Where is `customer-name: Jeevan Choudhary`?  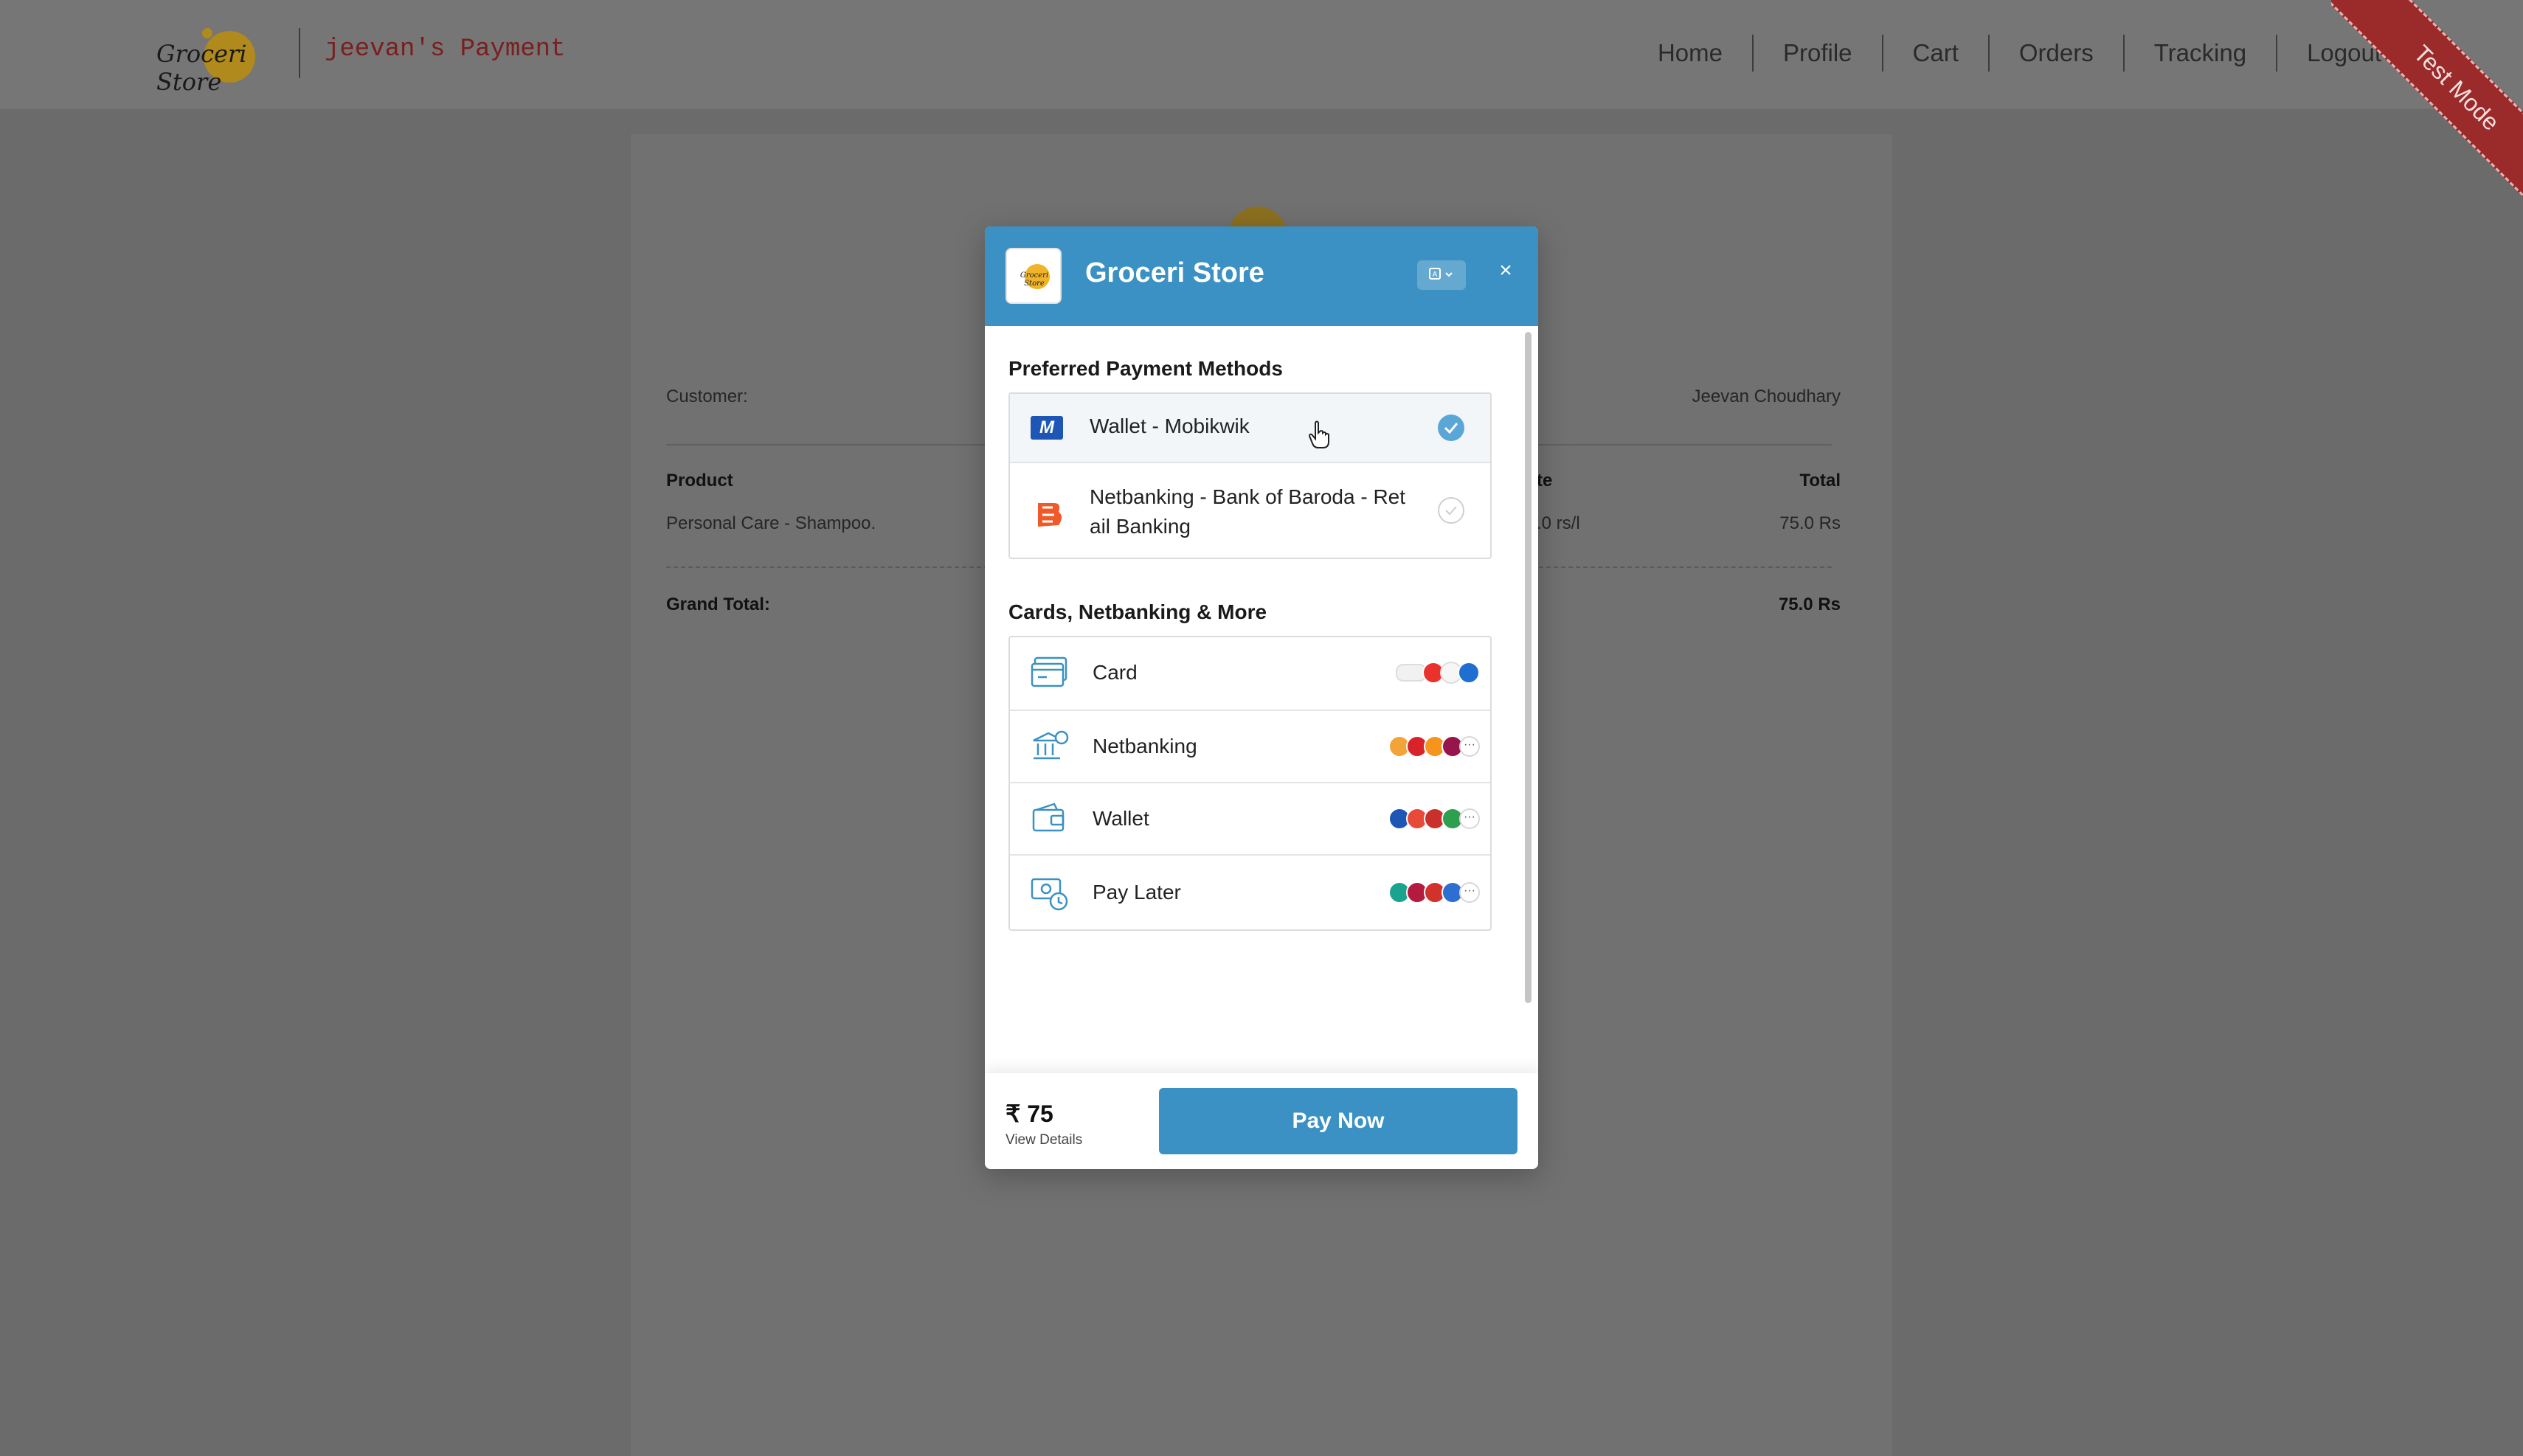
customer-name: Jeevan Choudhary is located at coordinates (1766, 396).